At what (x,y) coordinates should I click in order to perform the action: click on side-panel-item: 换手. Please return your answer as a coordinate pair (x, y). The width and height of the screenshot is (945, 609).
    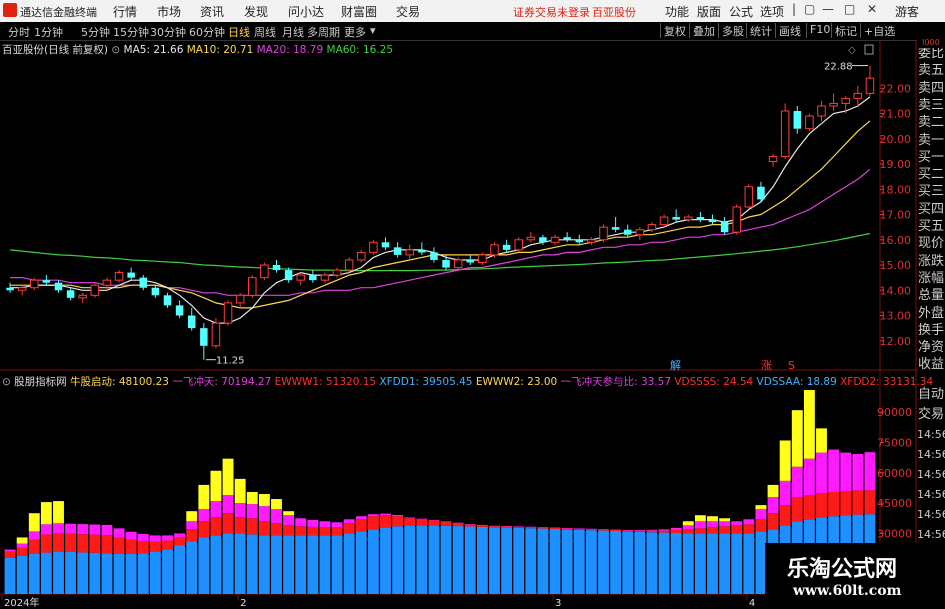
    Looking at the image, I should click on (931, 330).